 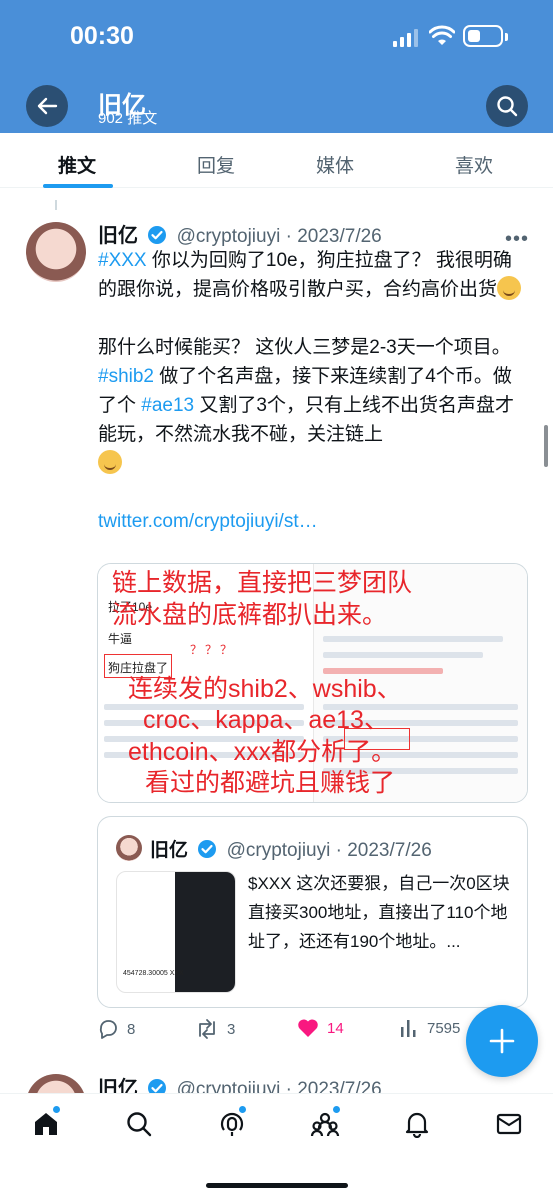 I want to click on search-icon, so click(x=507, y=106).